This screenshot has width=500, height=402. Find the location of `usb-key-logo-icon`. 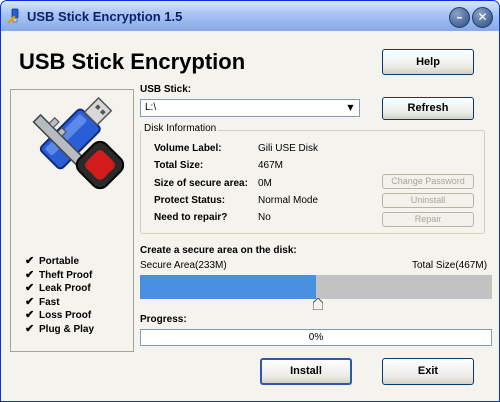

usb-key-logo-icon is located at coordinates (78, 143).